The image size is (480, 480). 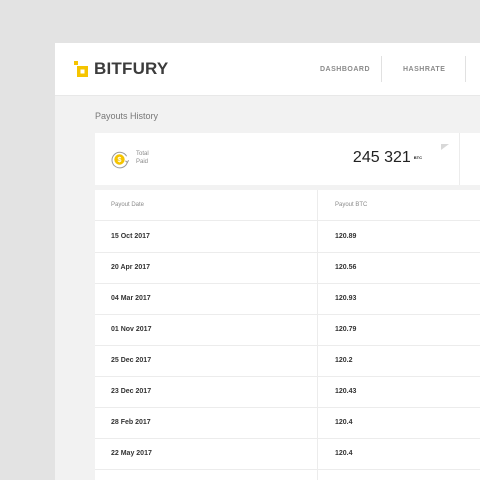 What do you see at coordinates (267, 69) in the screenshot?
I see `top-navigation-bar: BITFURY DASHBOARD HASHRATE` at bounding box center [267, 69].